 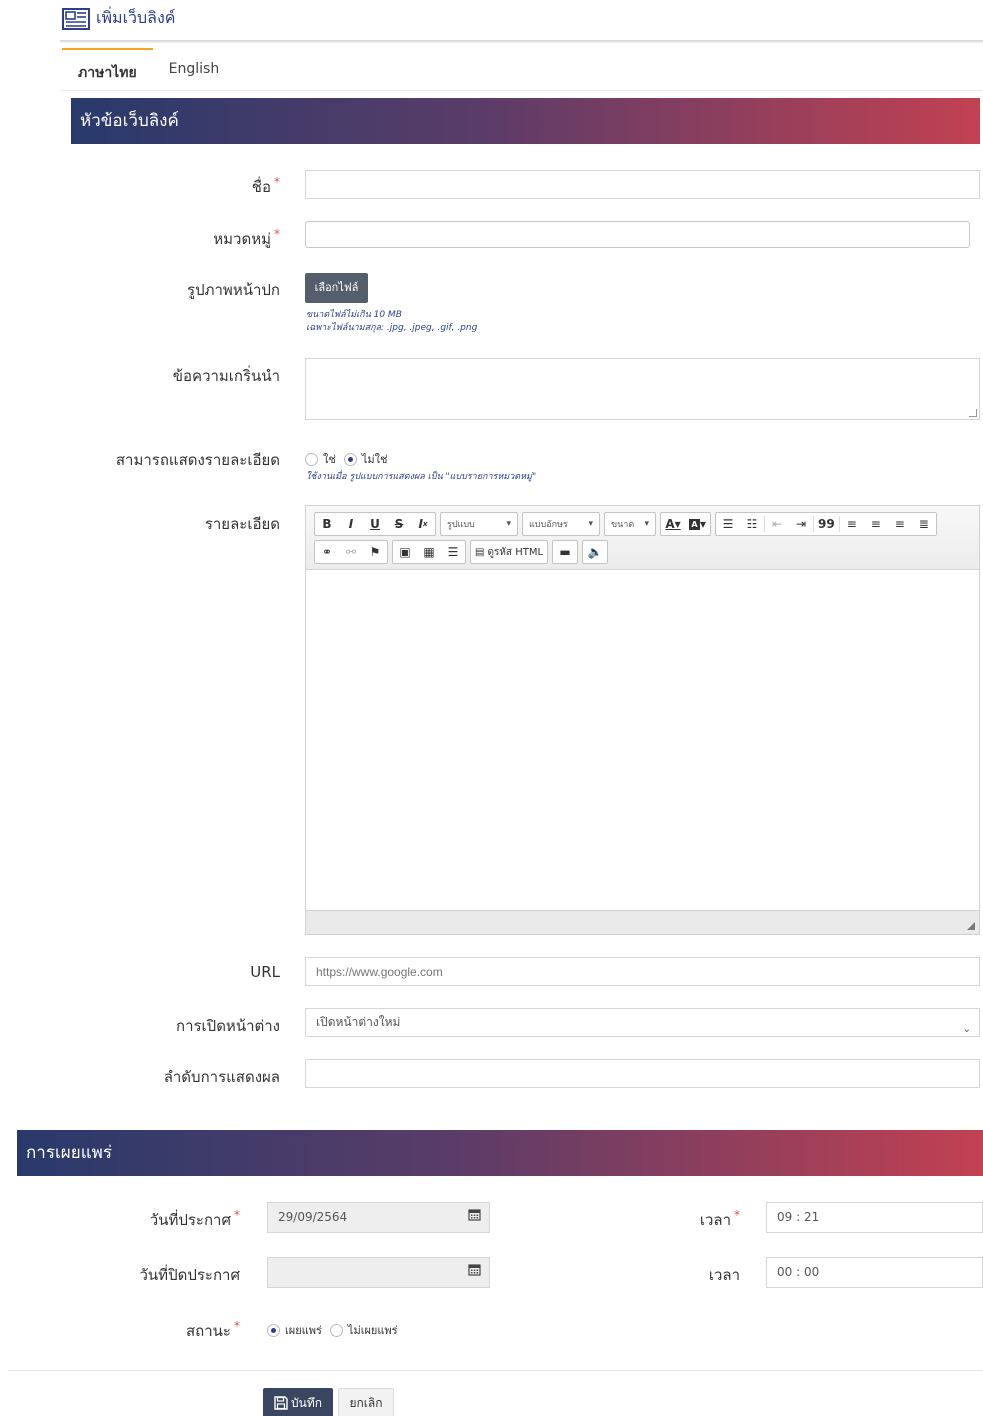 What do you see at coordinates (242, 524) in the screenshot?
I see `detail-label: รายละเอียด` at bounding box center [242, 524].